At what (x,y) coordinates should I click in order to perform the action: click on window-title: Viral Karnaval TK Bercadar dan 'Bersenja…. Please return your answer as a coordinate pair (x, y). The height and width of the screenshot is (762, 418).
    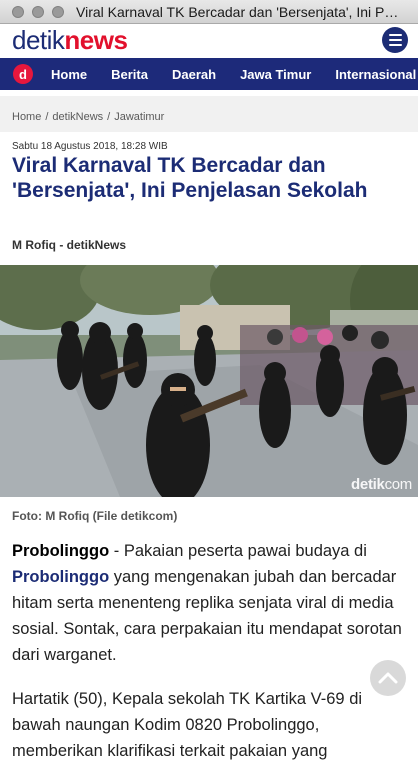
    Looking at the image, I should click on (241, 11).